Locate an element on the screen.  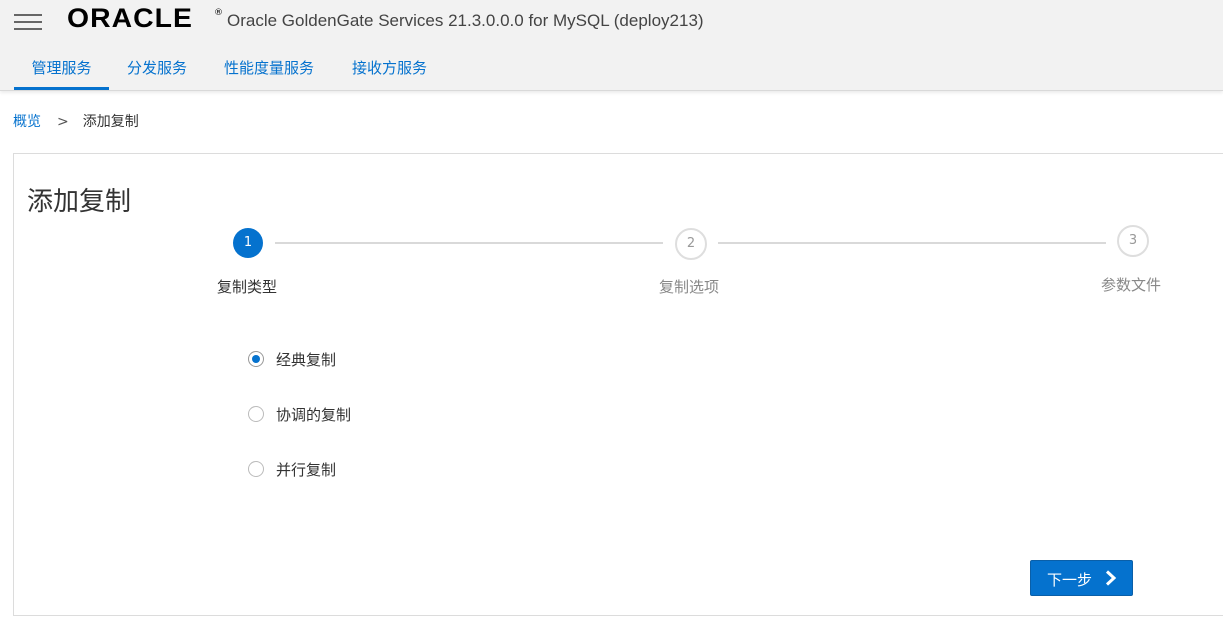
radio-label: 协调的复制 is located at coordinates (314, 415).